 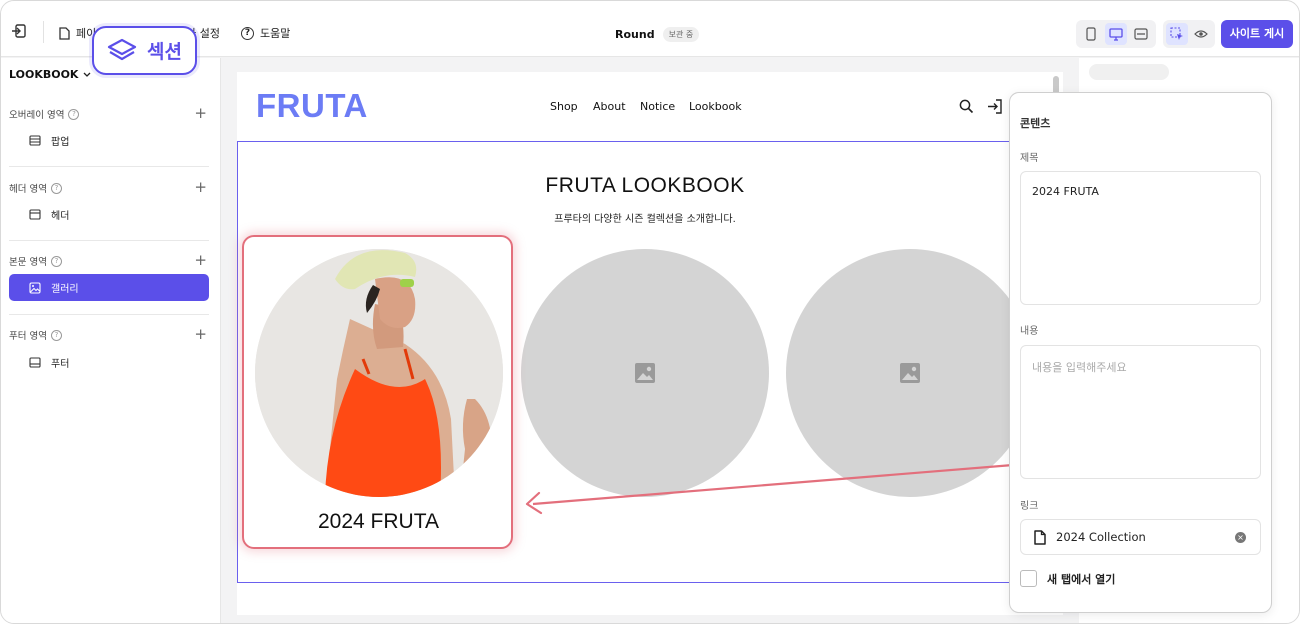 What do you see at coordinates (657, 106) in the screenshot?
I see `nav-link-notice: Notice` at bounding box center [657, 106].